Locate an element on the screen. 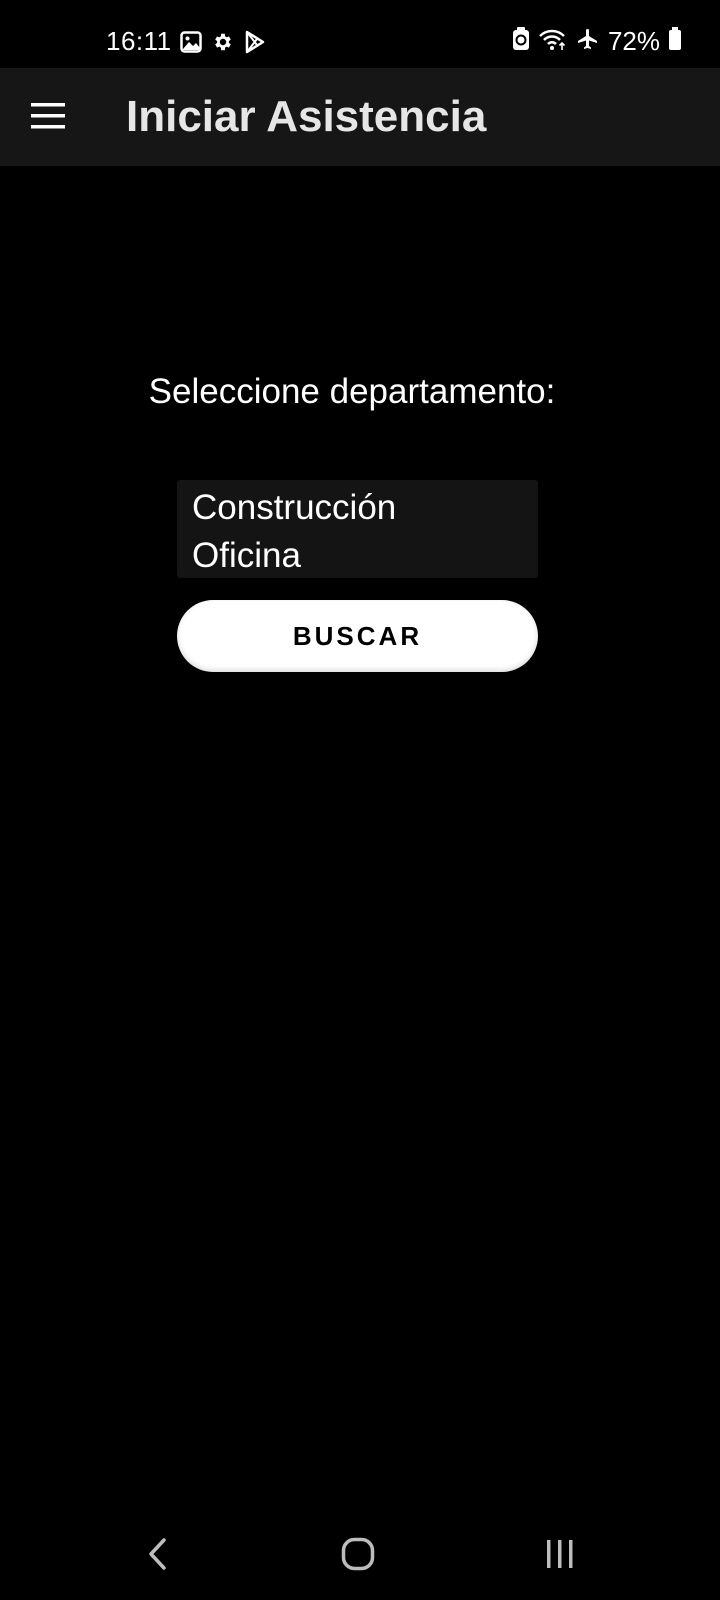 This screenshot has width=720, height=1600. hamburger-menu-icon is located at coordinates (48, 116).